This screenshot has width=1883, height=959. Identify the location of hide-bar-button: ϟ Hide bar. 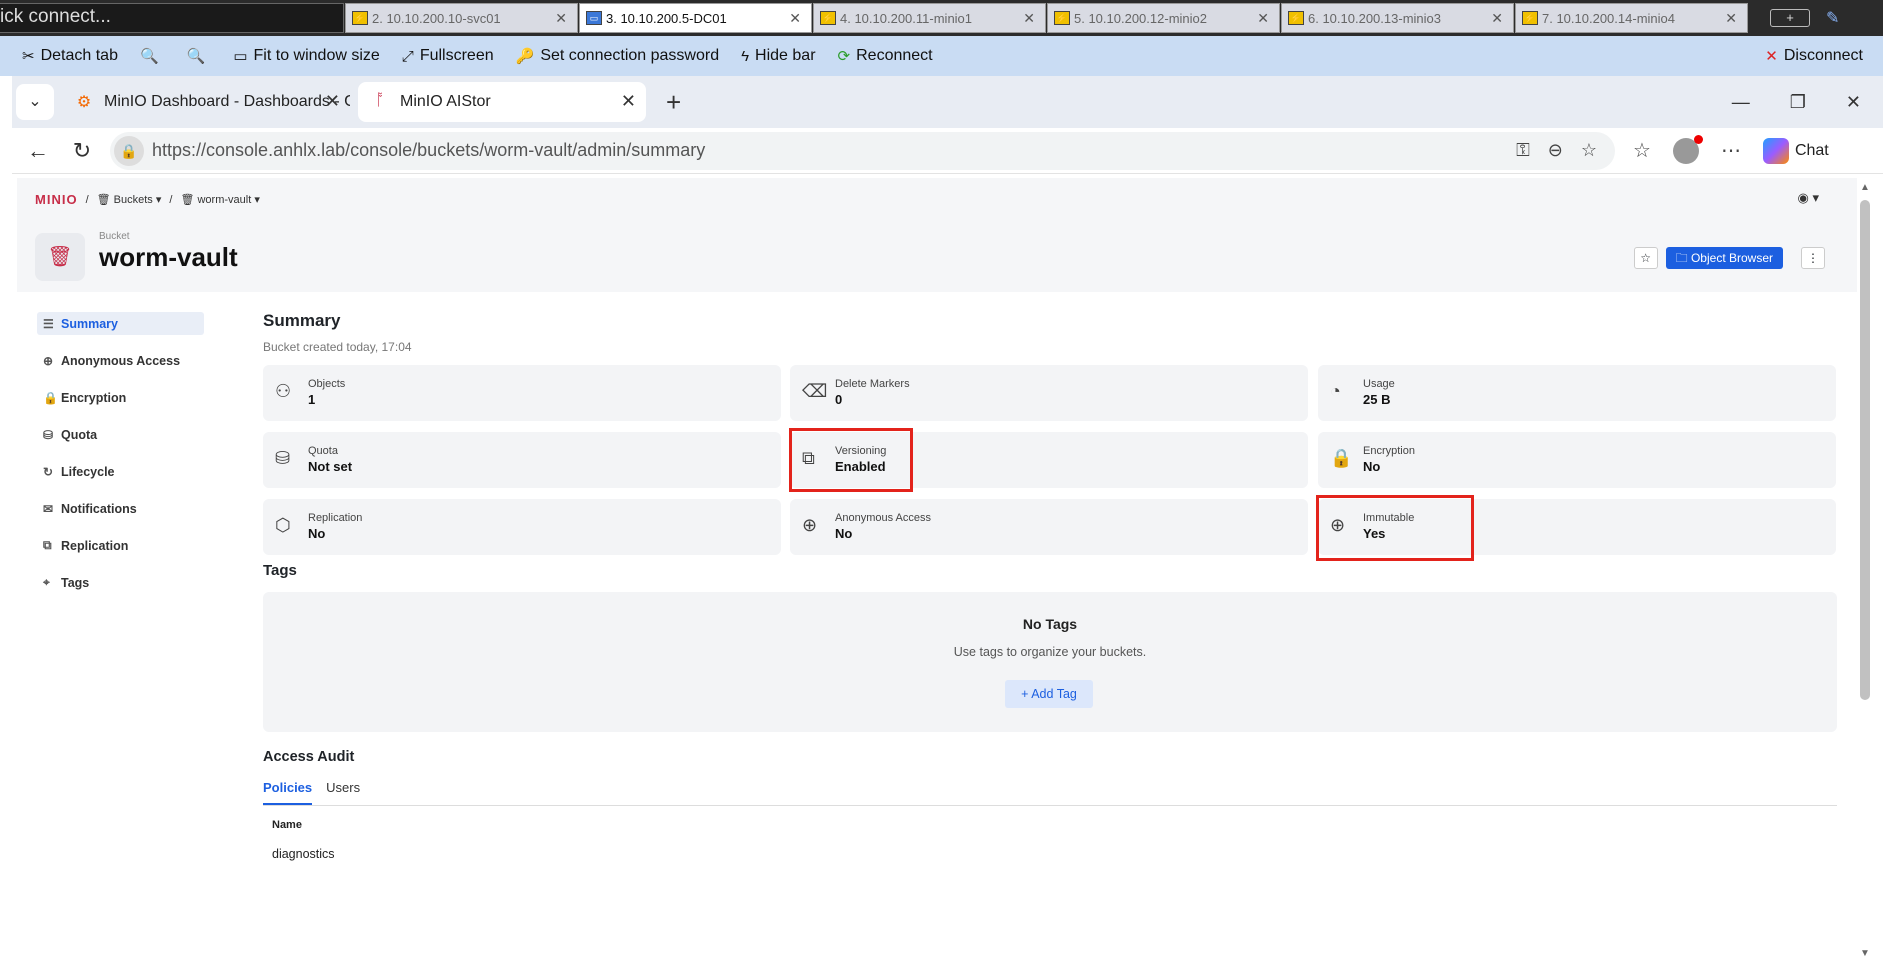
(778, 56).